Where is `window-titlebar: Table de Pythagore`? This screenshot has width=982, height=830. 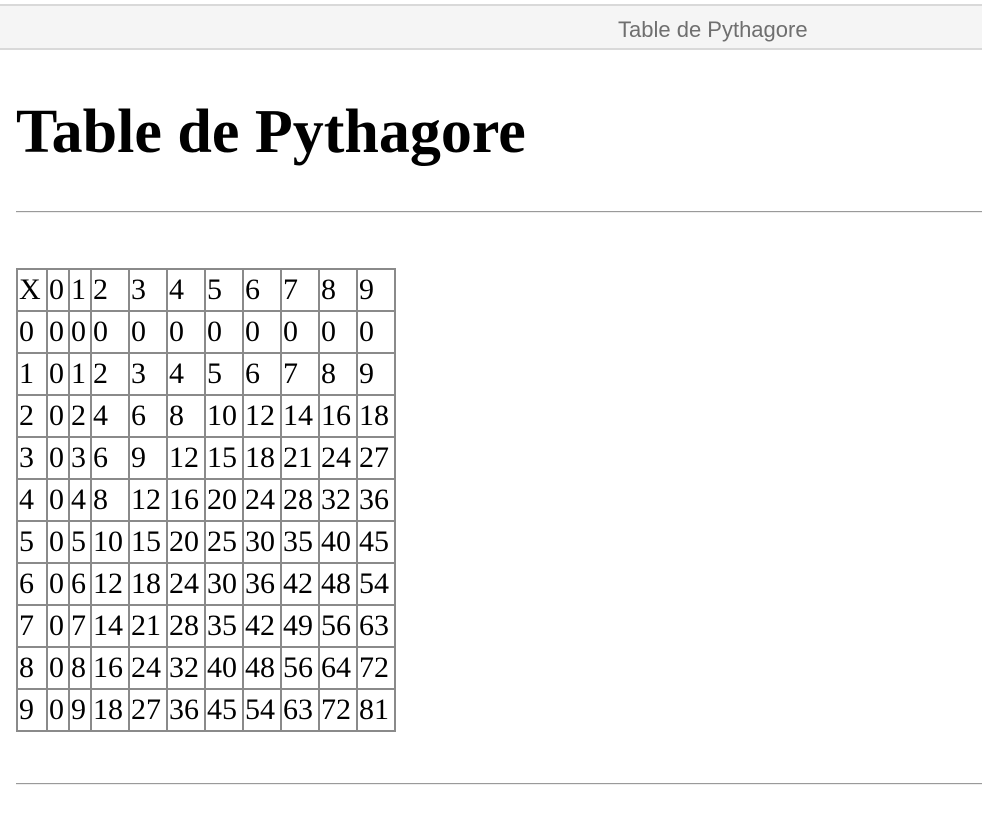 window-titlebar: Table de Pythagore is located at coordinates (491, 27).